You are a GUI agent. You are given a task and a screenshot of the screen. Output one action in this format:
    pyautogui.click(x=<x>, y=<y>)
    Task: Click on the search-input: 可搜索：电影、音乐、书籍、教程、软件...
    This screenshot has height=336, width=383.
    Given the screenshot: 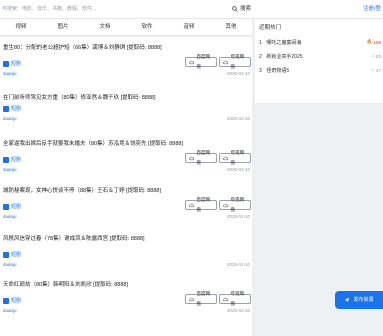 What is the action you would take?
    pyautogui.click(x=125, y=9)
    